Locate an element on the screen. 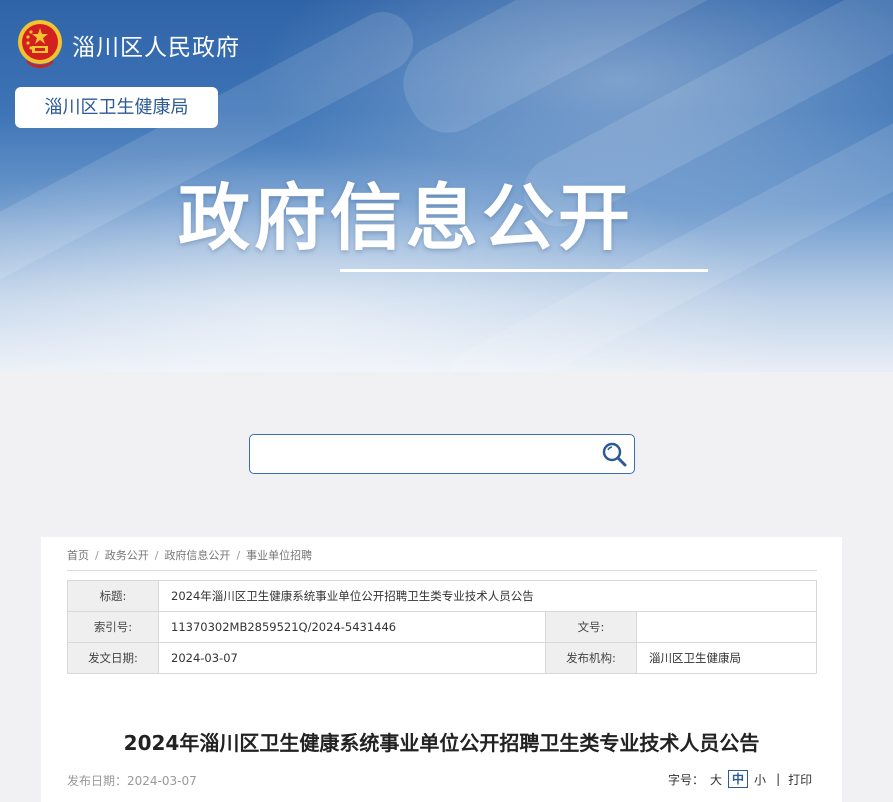 This screenshot has height=802, width=893. font-size-label: 字号： is located at coordinates (686, 779).